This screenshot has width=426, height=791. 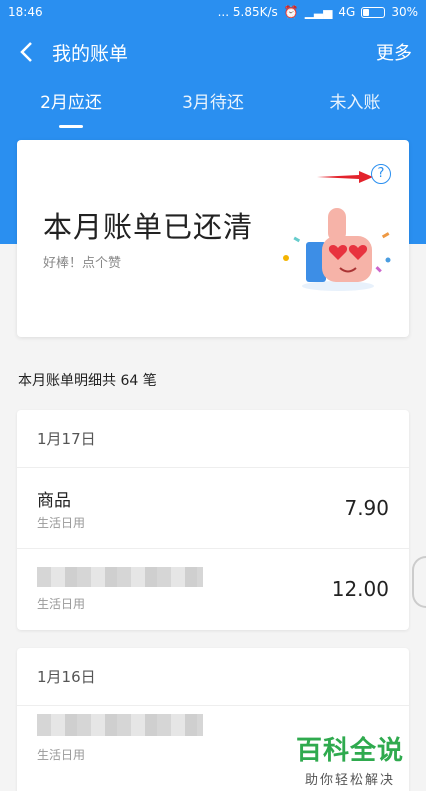 I want to click on more-button: 更多, so click(x=401, y=52).